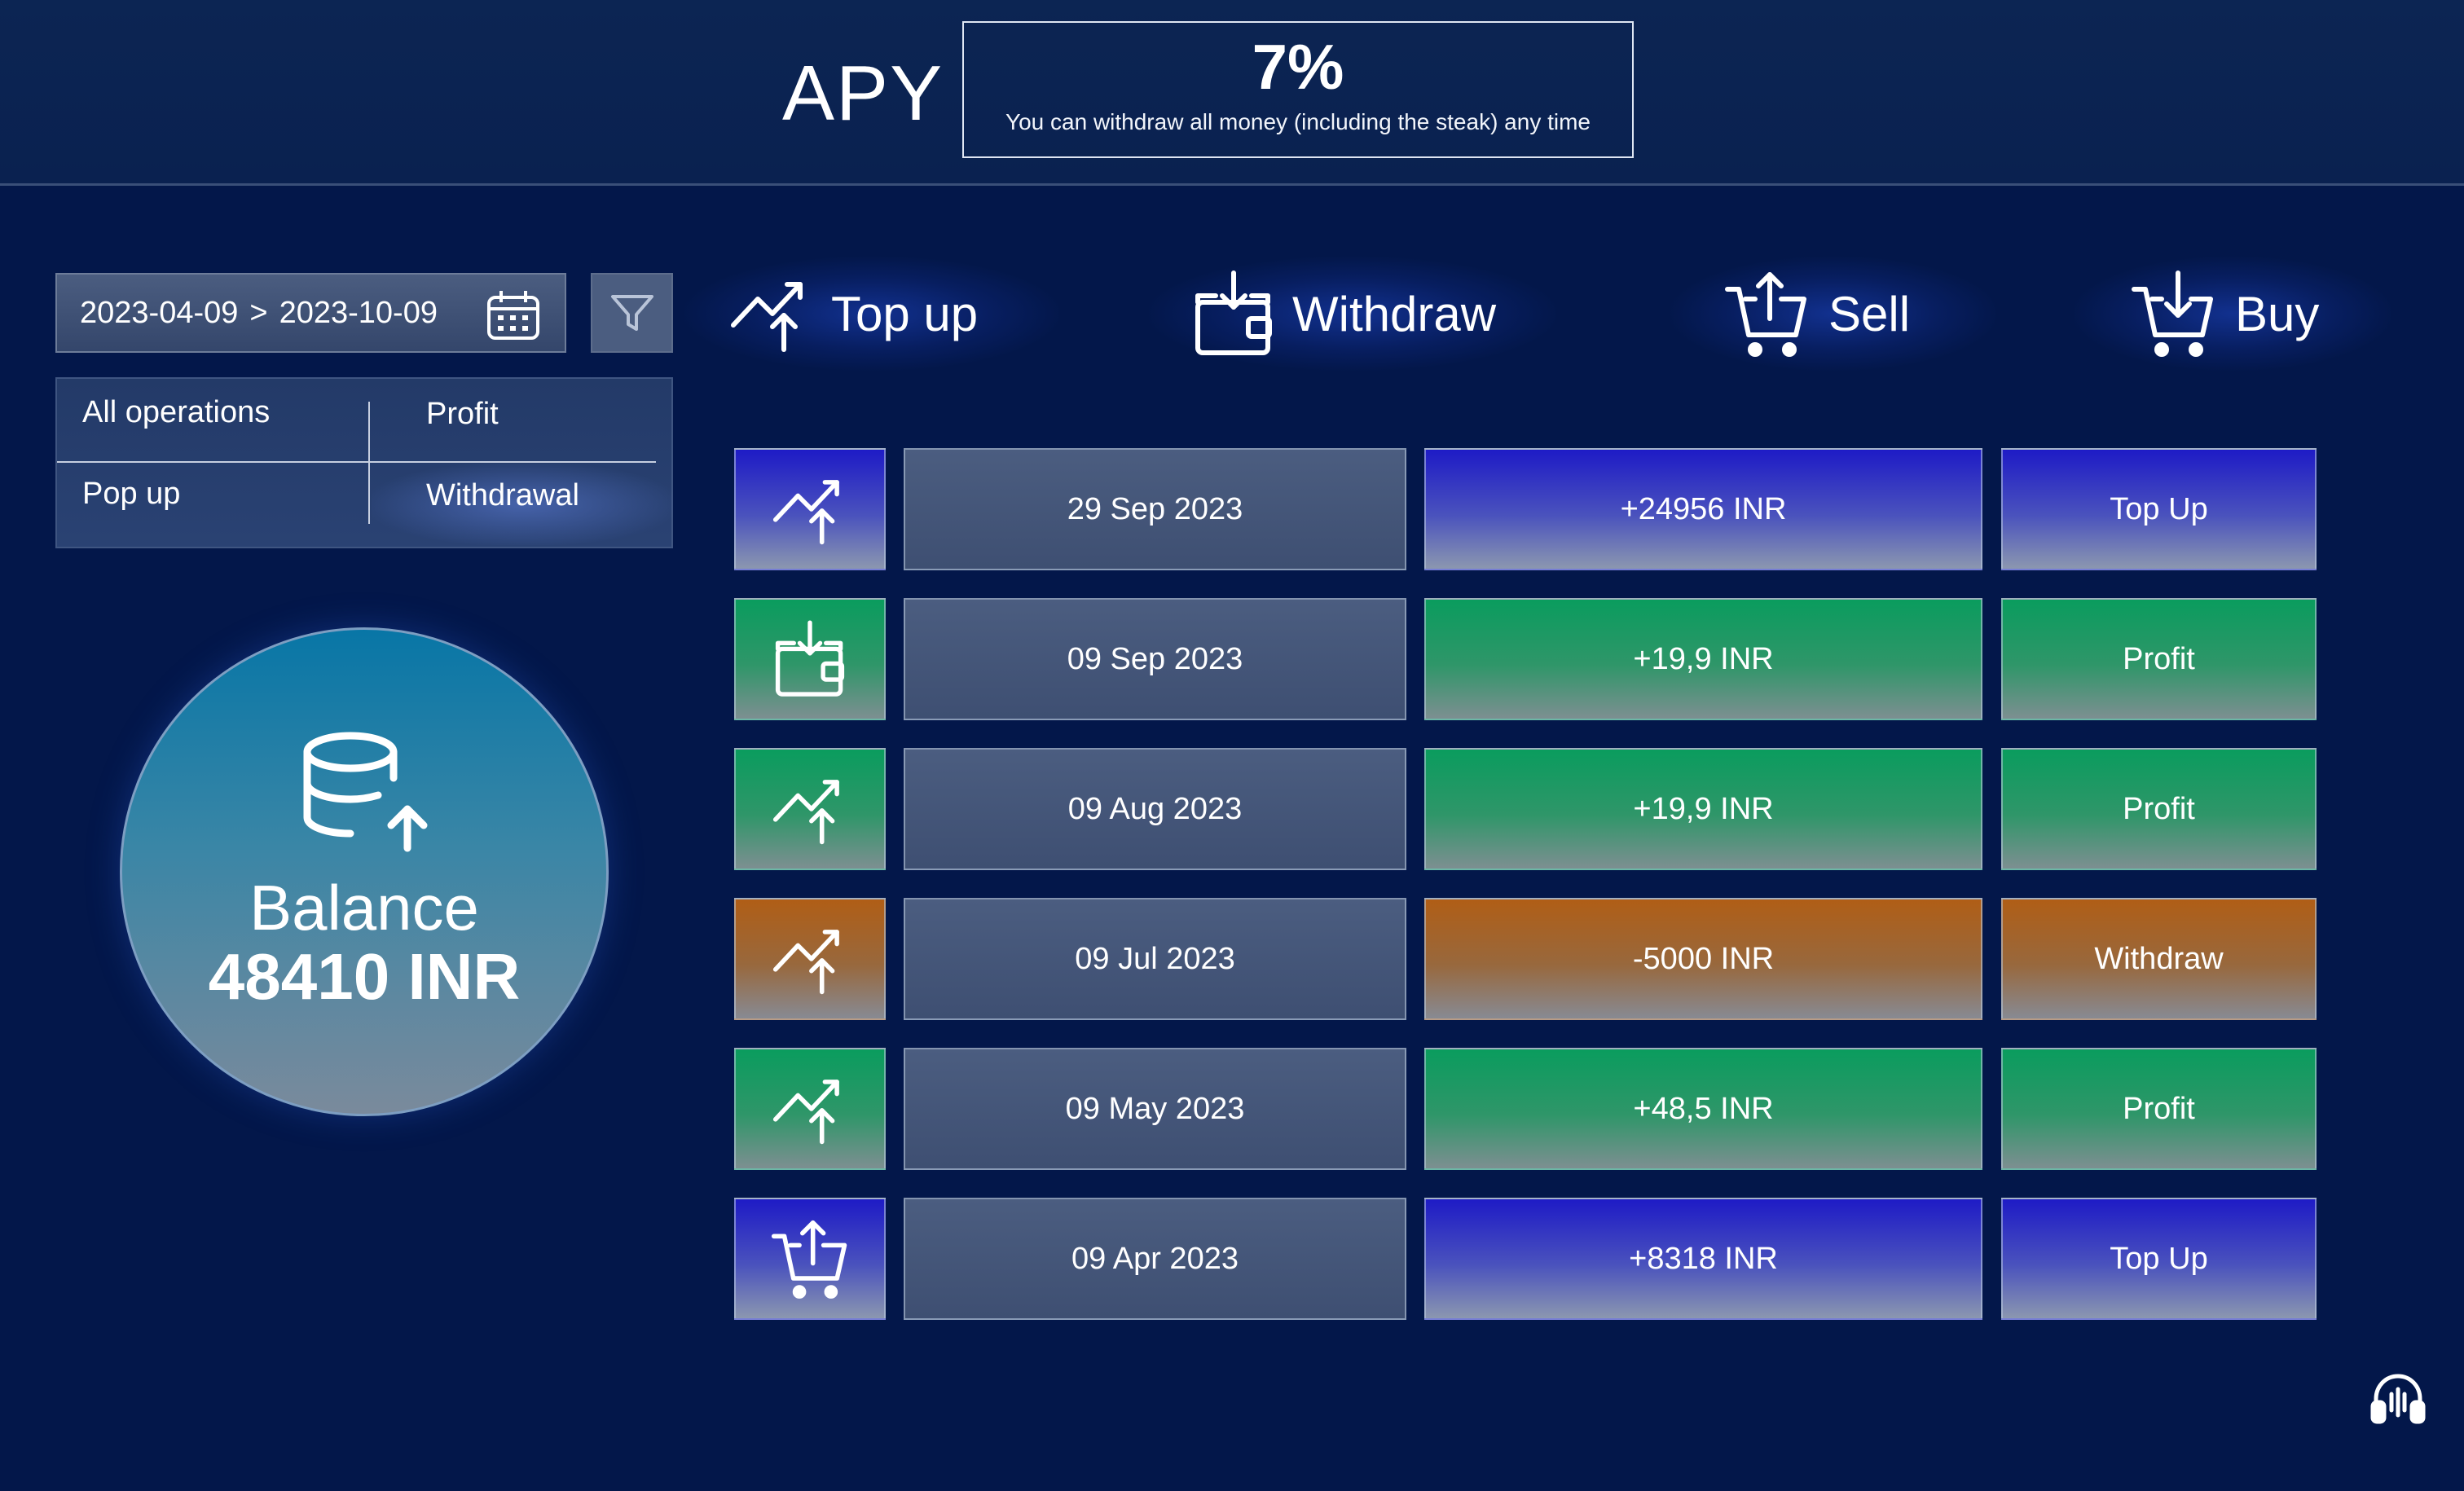  What do you see at coordinates (1703, 509) in the screenshot?
I see `transaction-amount: +24956 INR` at bounding box center [1703, 509].